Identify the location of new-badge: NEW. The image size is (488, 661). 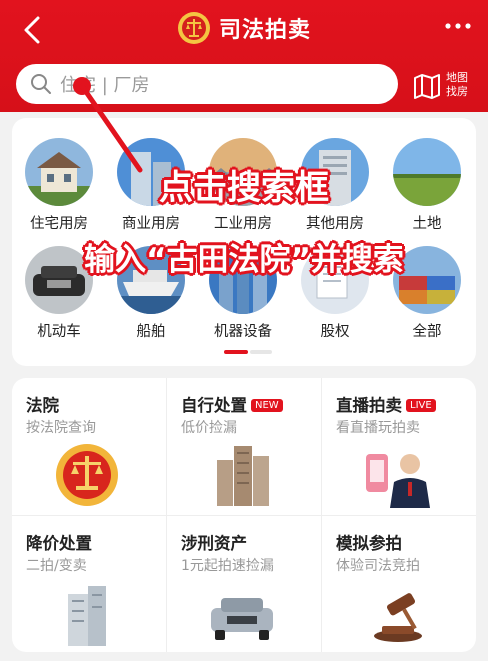
(267, 405).